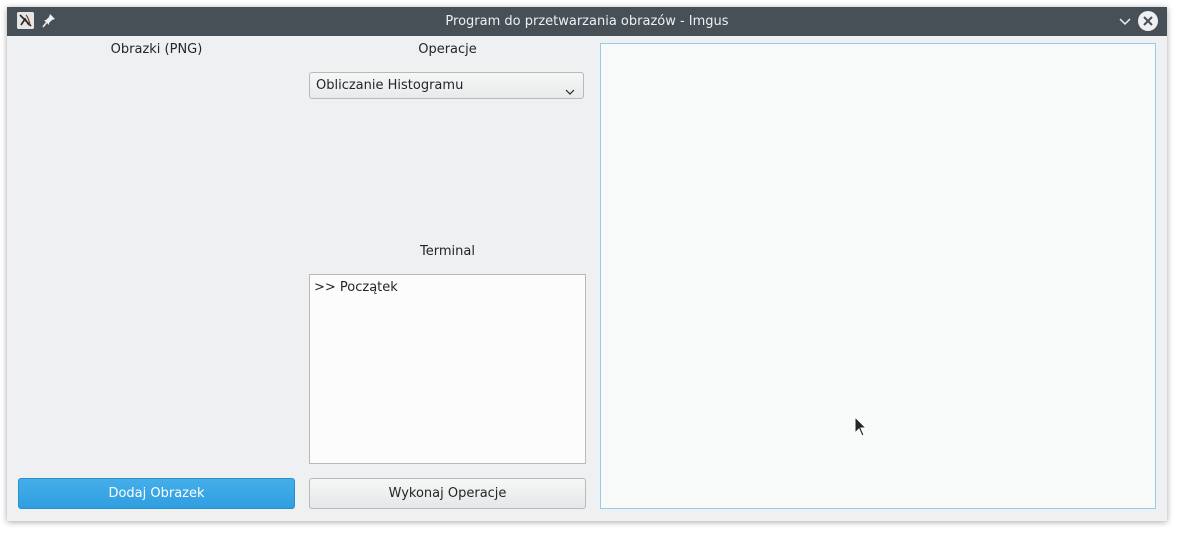 The image size is (1180, 533). Describe the element at coordinates (1125, 22) in the screenshot. I see `minimize-icon` at that location.